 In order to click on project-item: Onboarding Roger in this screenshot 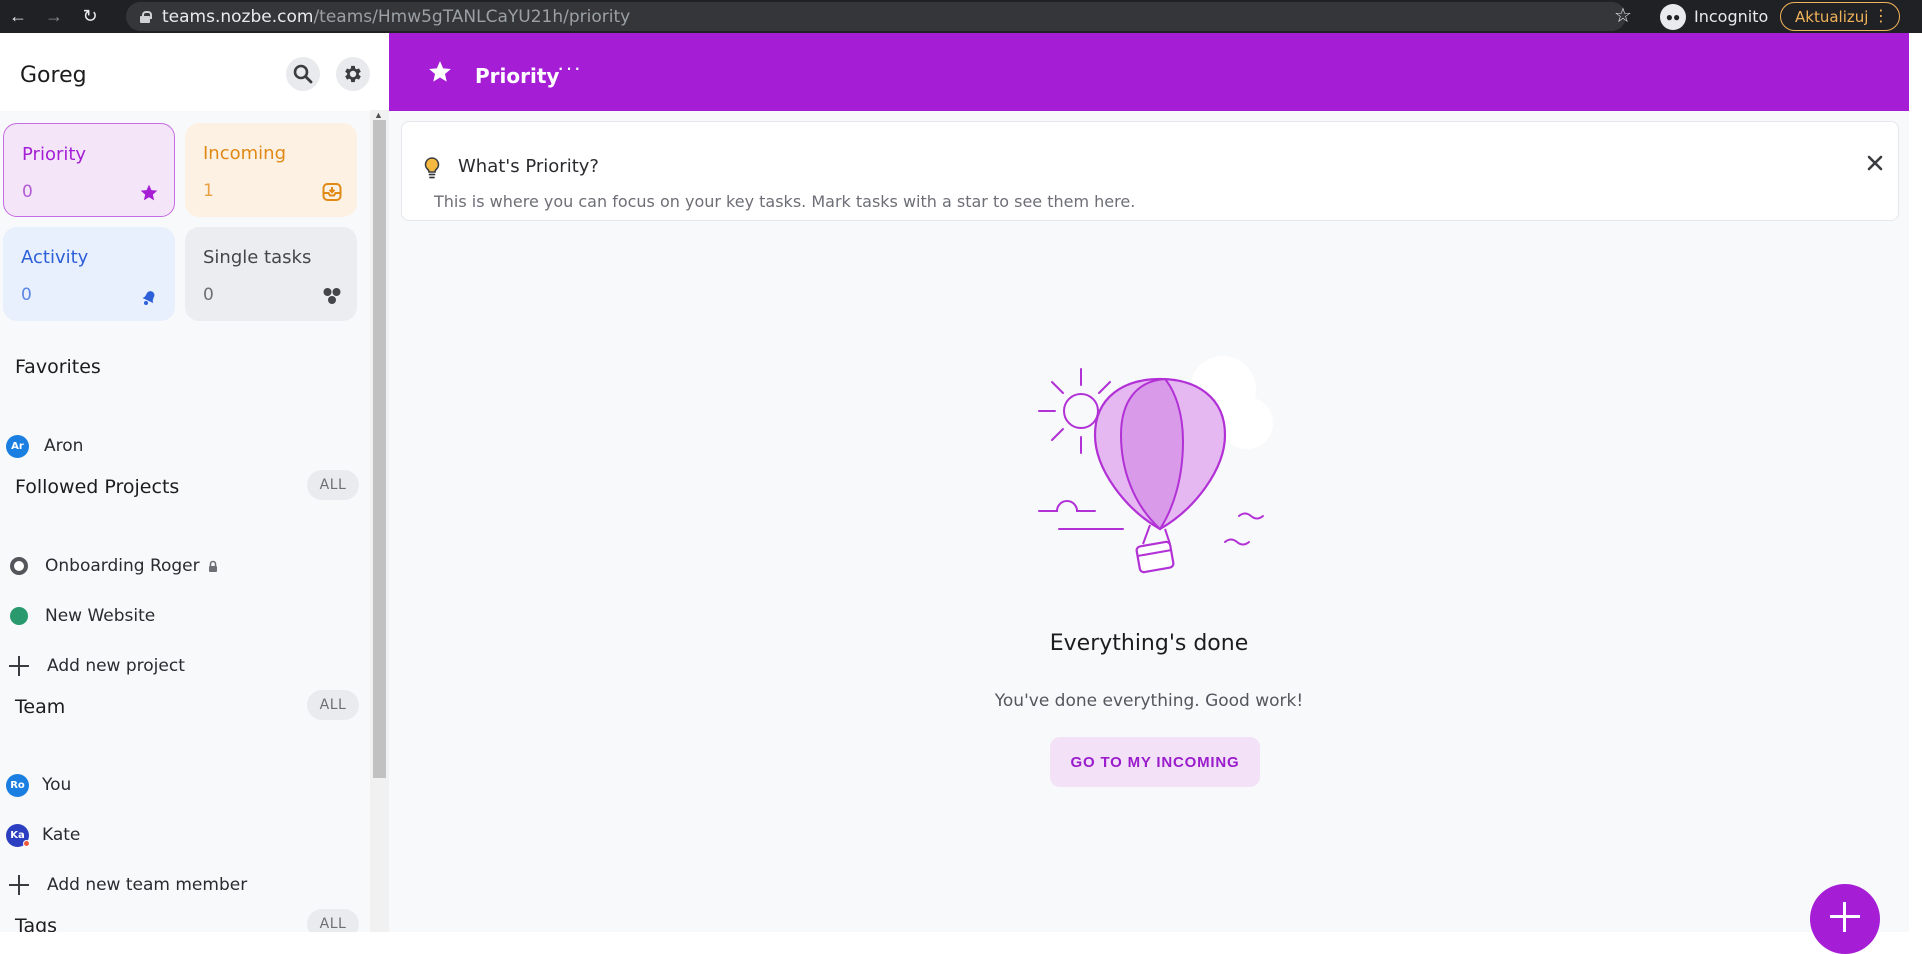, I will do `click(184, 566)`.